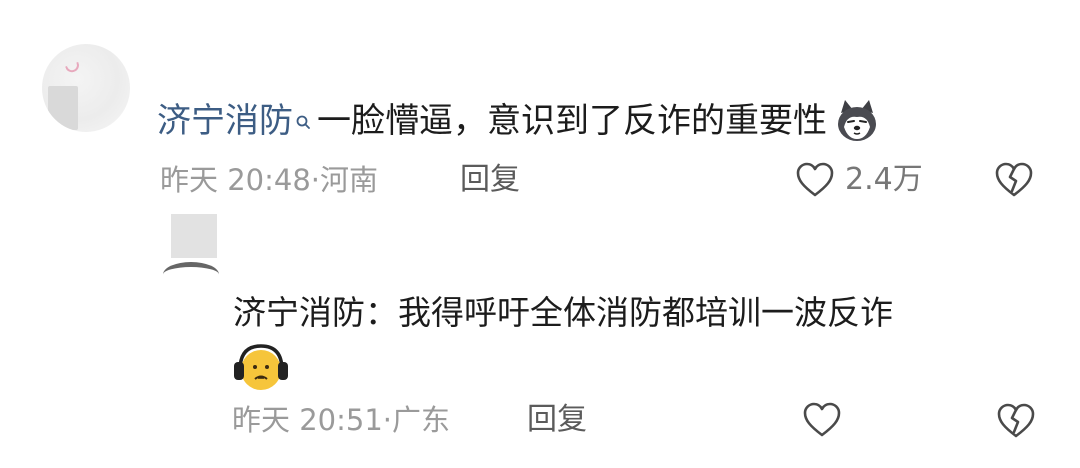 Image resolution: width=1080 pixels, height=468 pixels. I want to click on reply-time: 昨天 20:51, so click(307, 420).